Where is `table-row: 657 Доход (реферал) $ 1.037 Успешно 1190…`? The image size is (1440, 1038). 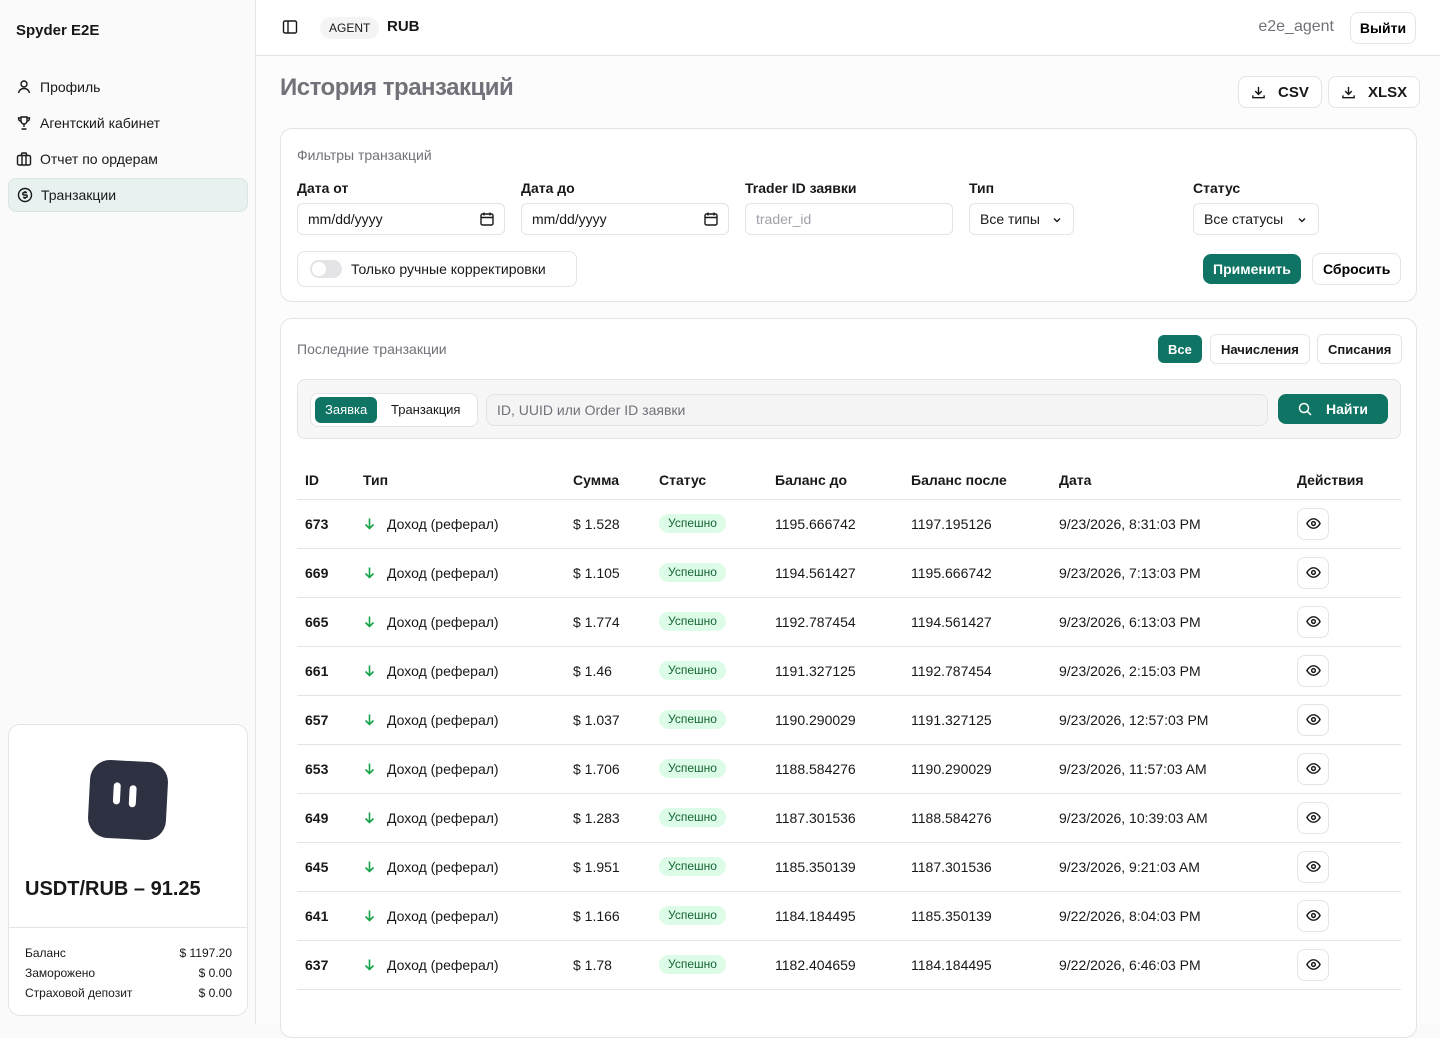
table-row: 657 Доход (реферал) $ 1.037 Успешно 1190… is located at coordinates (849, 720).